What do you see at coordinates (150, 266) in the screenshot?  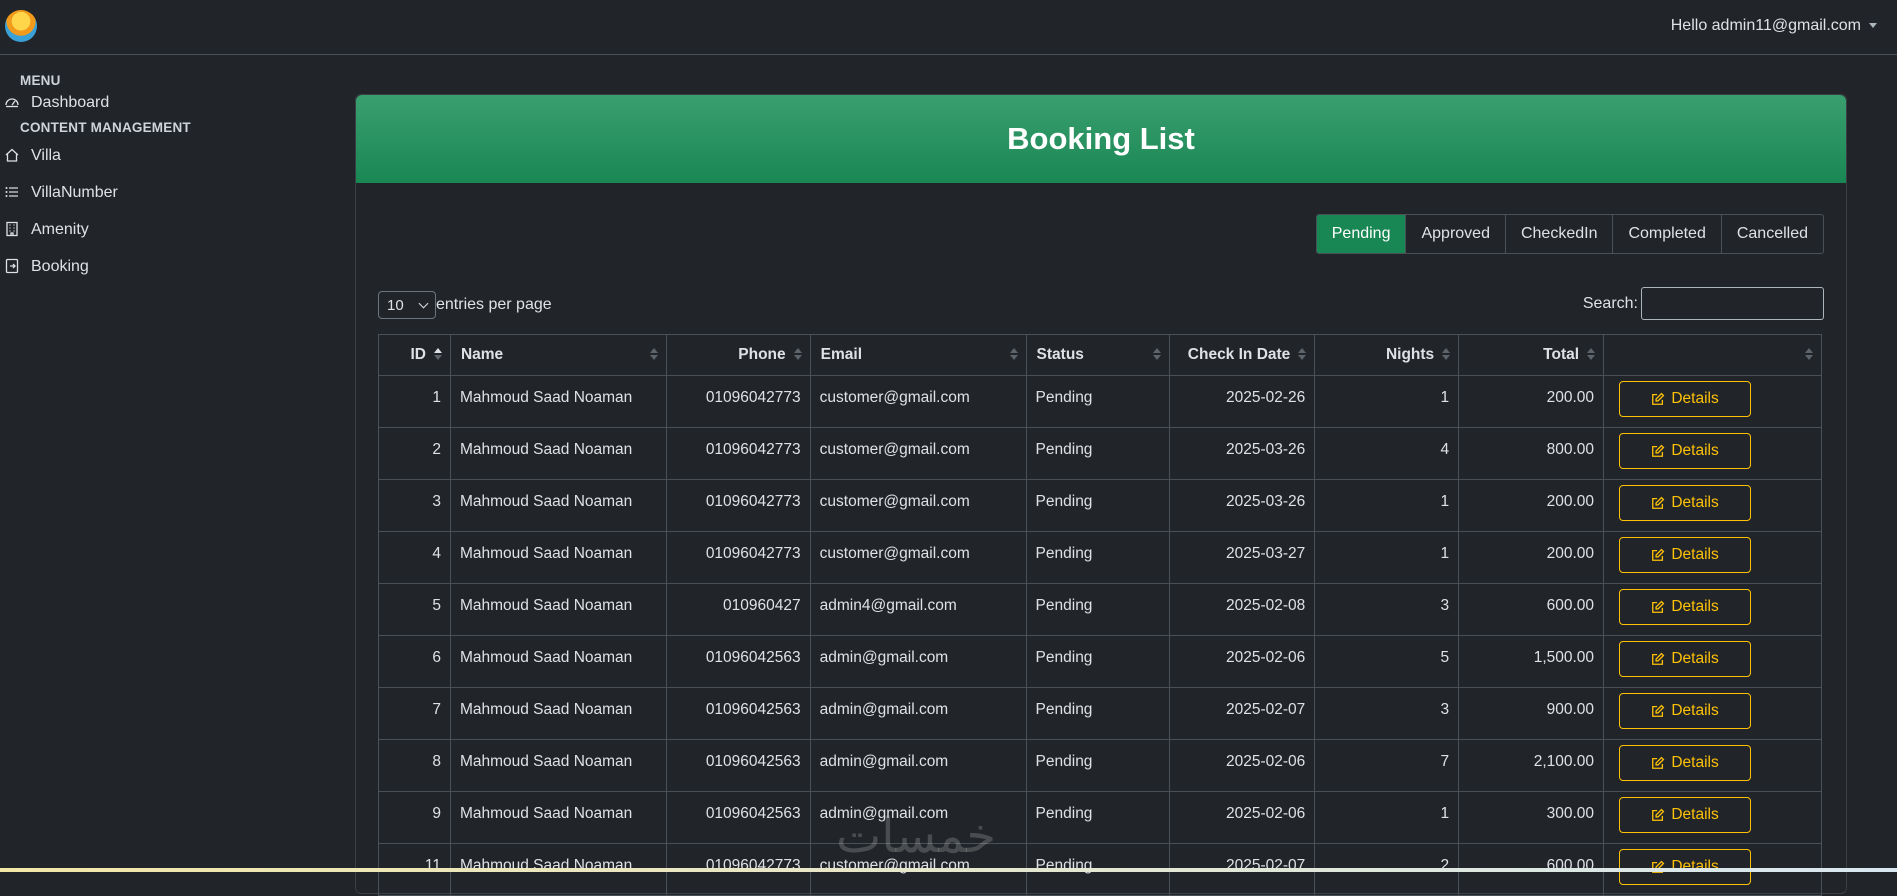 I see `sidebar-item-booking: Booking` at bounding box center [150, 266].